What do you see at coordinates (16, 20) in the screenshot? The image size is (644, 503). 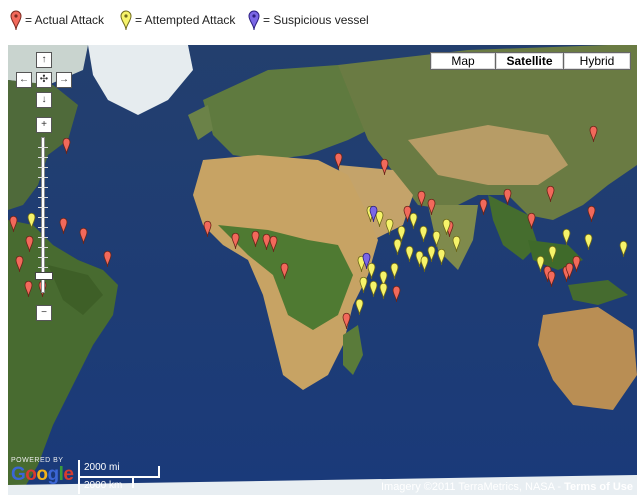 I see `red-marker-icon` at bounding box center [16, 20].